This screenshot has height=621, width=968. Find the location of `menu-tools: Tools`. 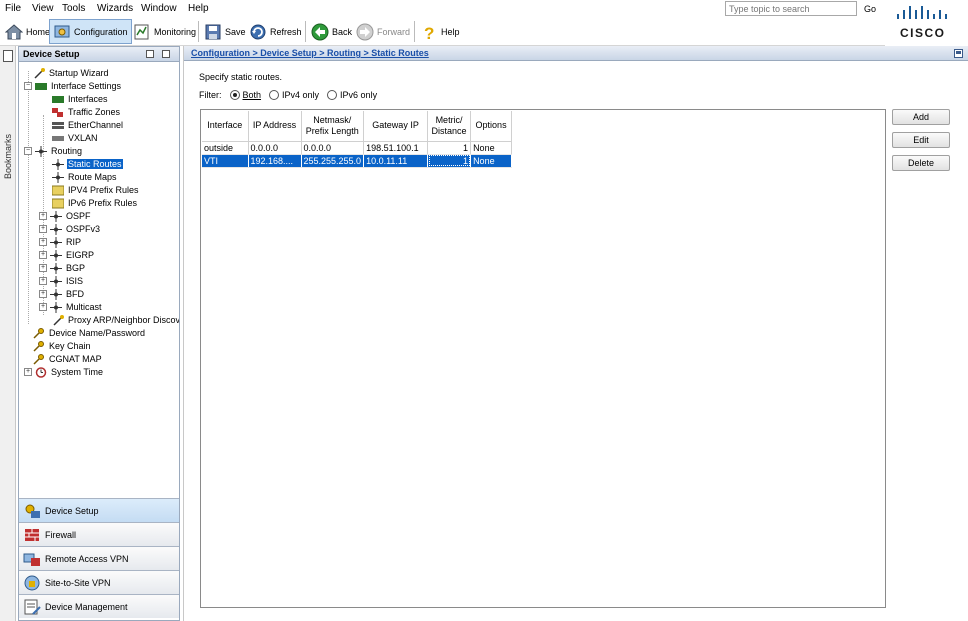

menu-tools: Tools is located at coordinates (73, 8).